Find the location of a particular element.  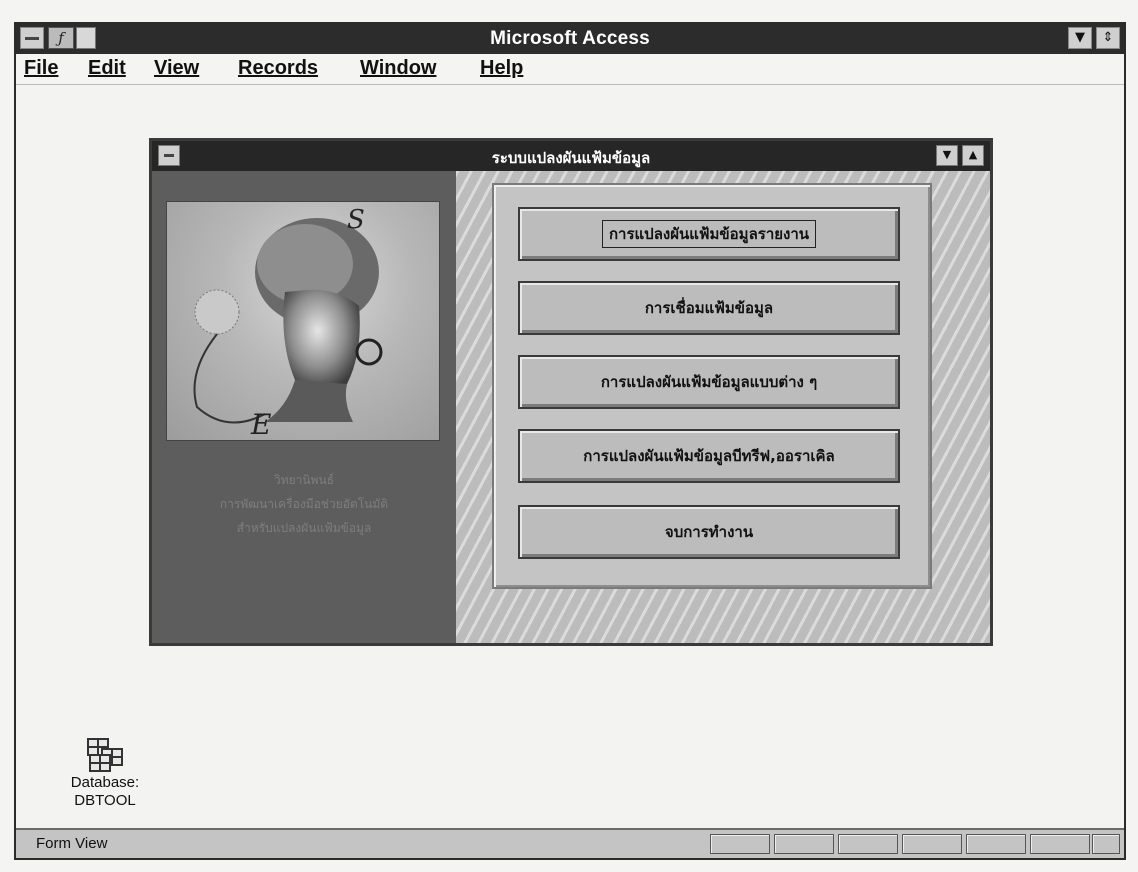

form-minimize-button: ▼ is located at coordinates (947, 155).